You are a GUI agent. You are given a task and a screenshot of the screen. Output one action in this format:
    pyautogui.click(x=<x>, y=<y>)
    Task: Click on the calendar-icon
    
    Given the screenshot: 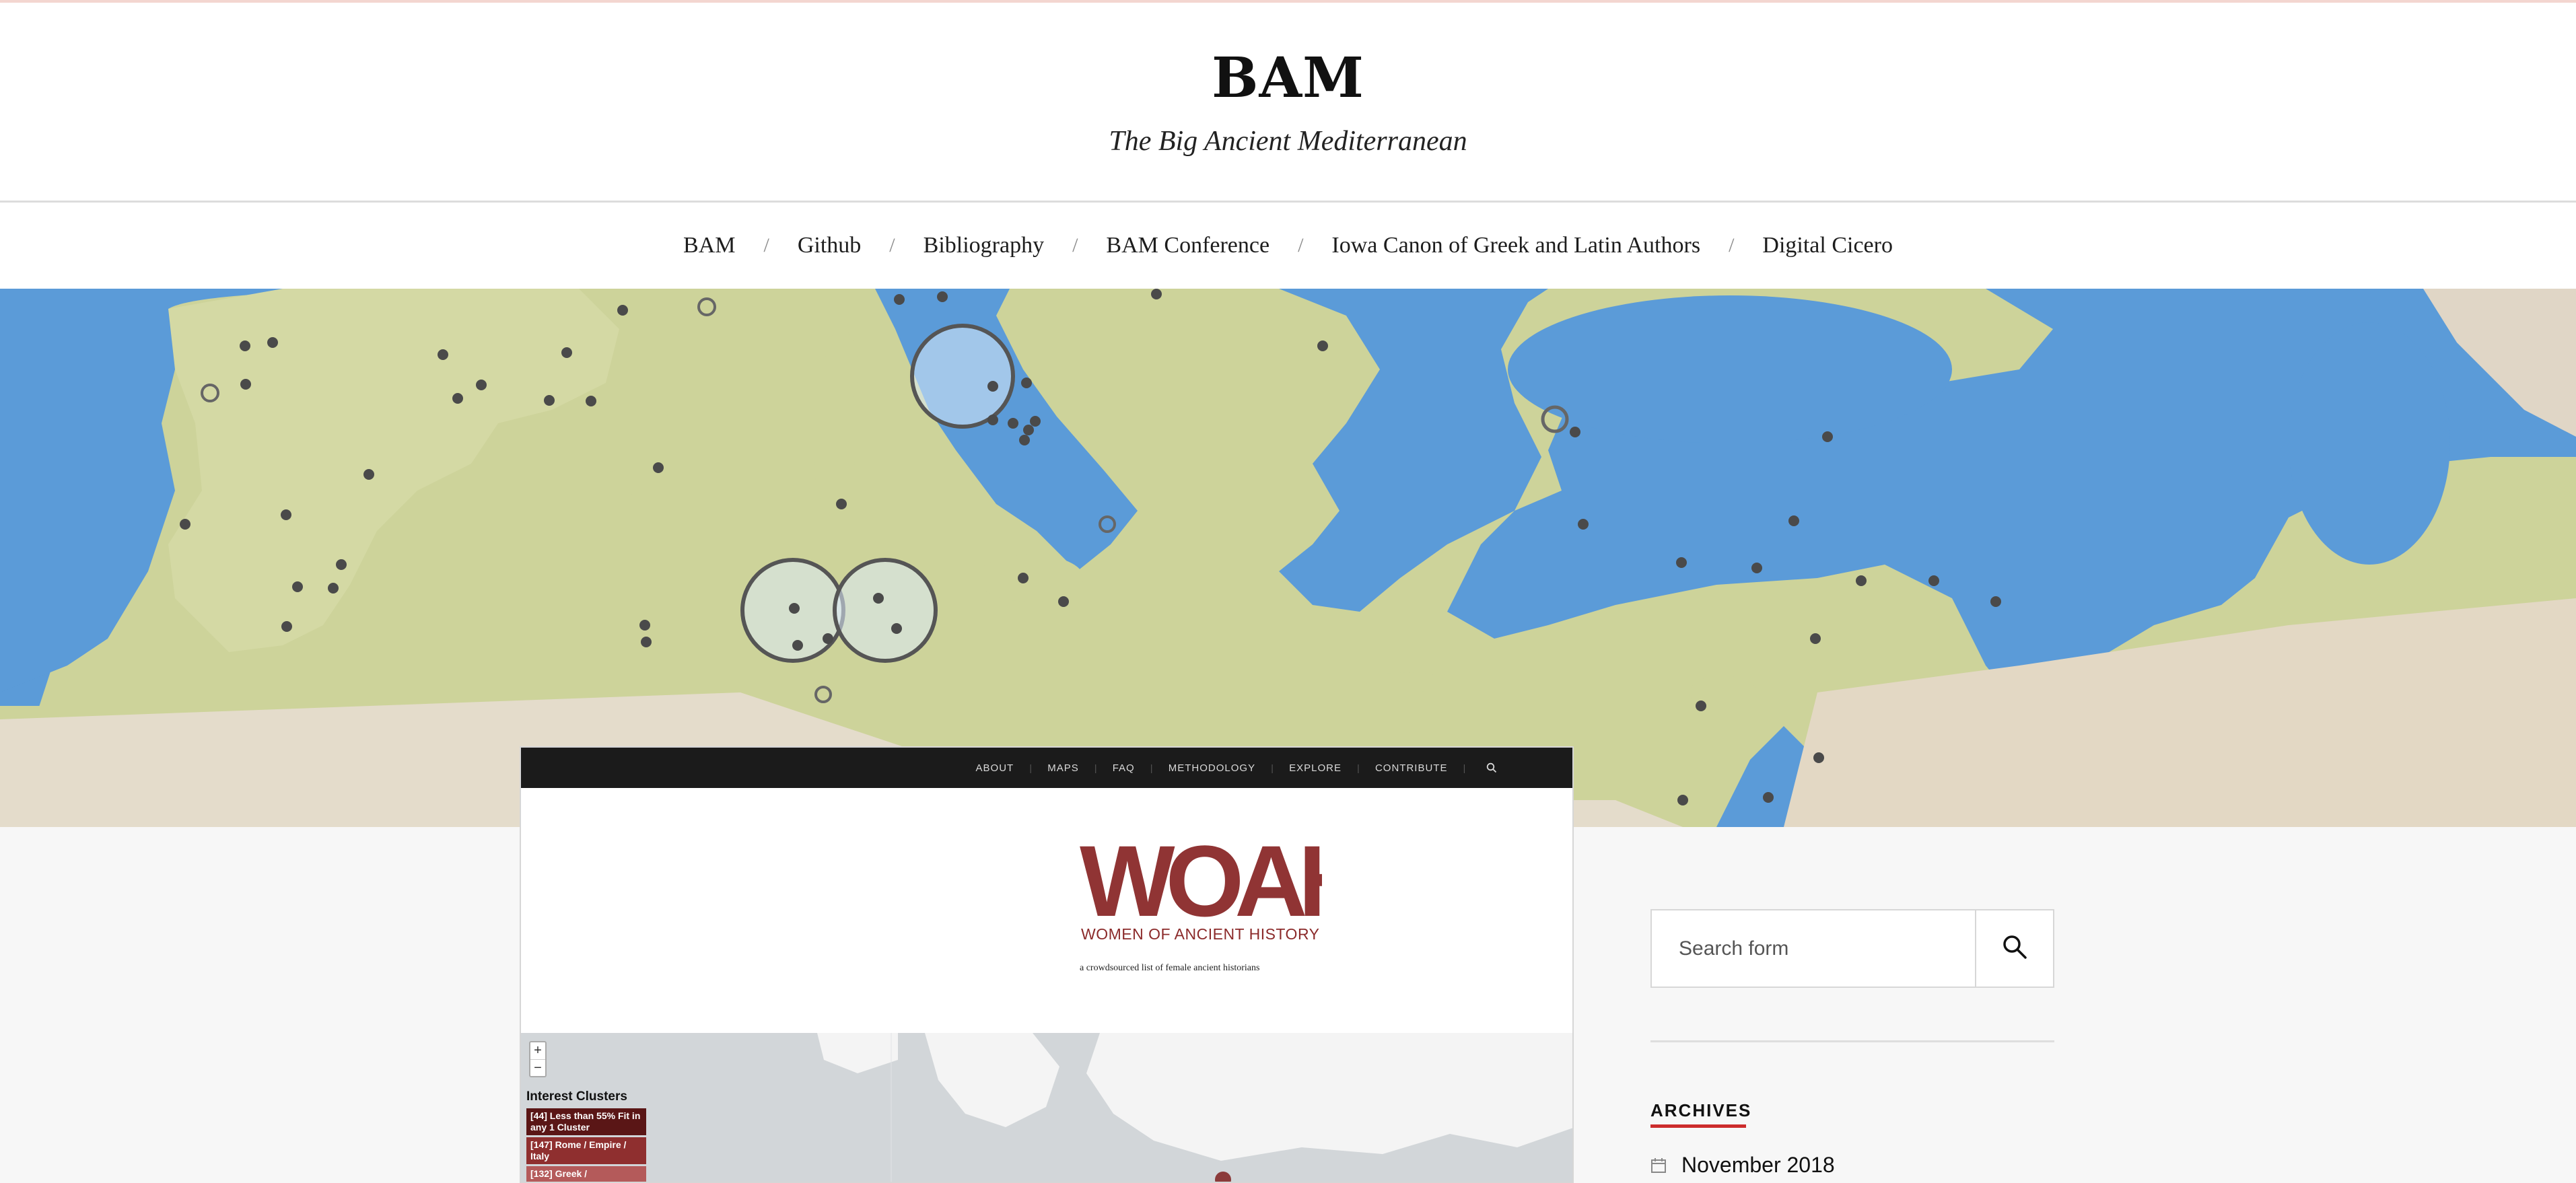 What is the action you would take?
    pyautogui.click(x=1658, y=1165)
    